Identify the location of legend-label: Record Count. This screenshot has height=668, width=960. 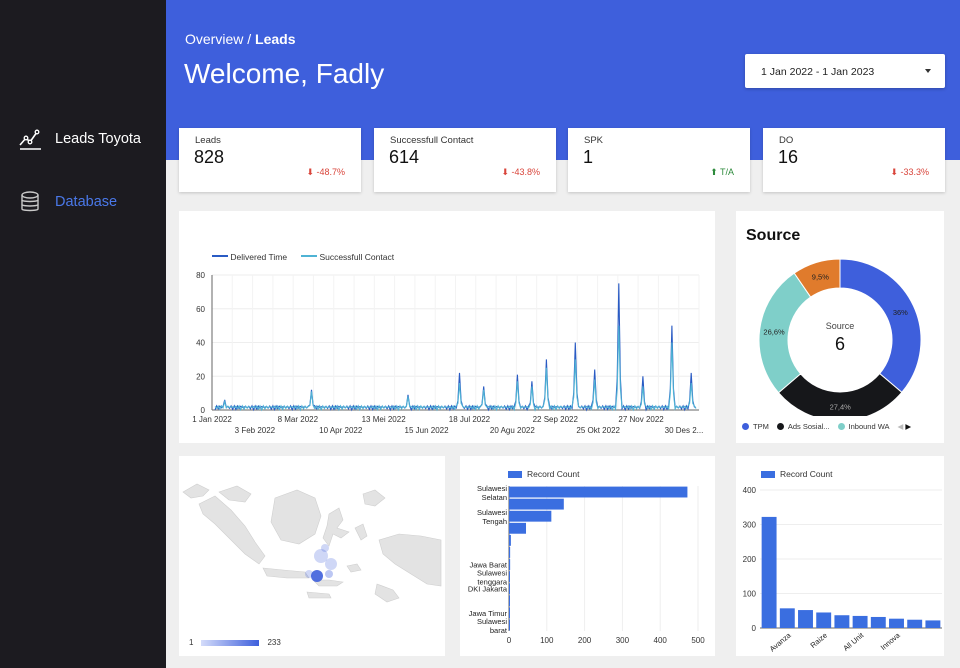
(806, 474).